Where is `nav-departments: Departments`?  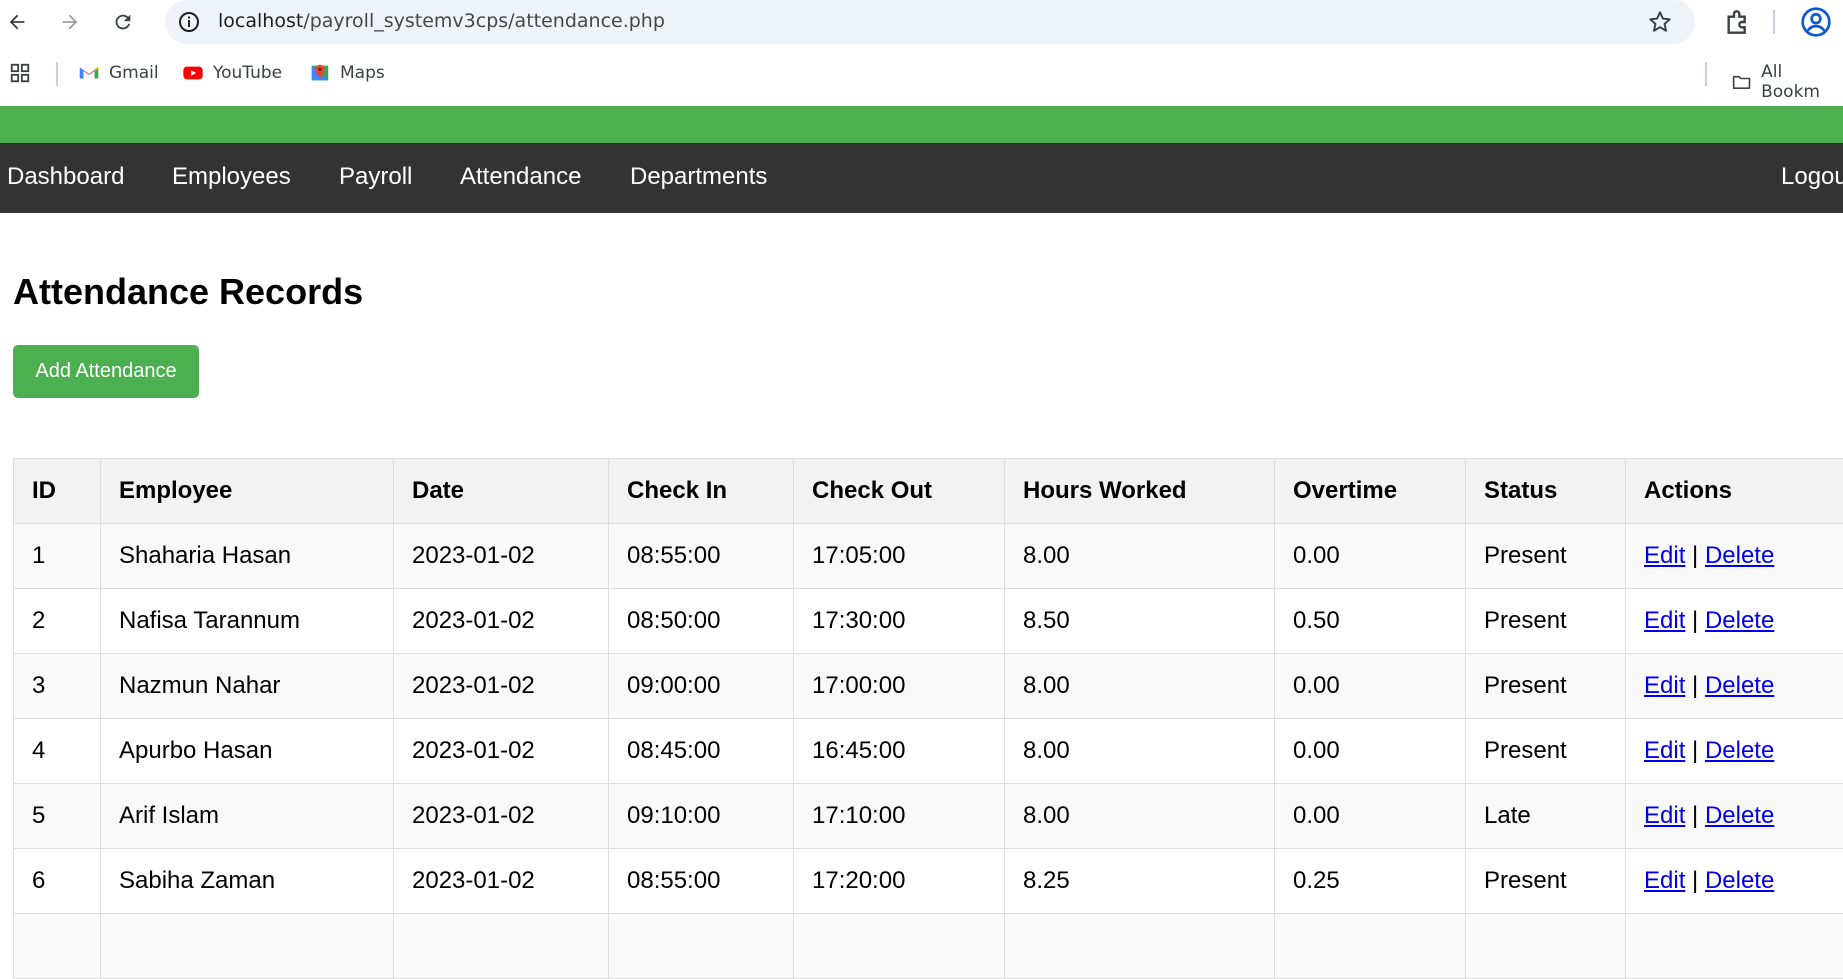
nav-departments: Departments is located at coordinates (698, 177).